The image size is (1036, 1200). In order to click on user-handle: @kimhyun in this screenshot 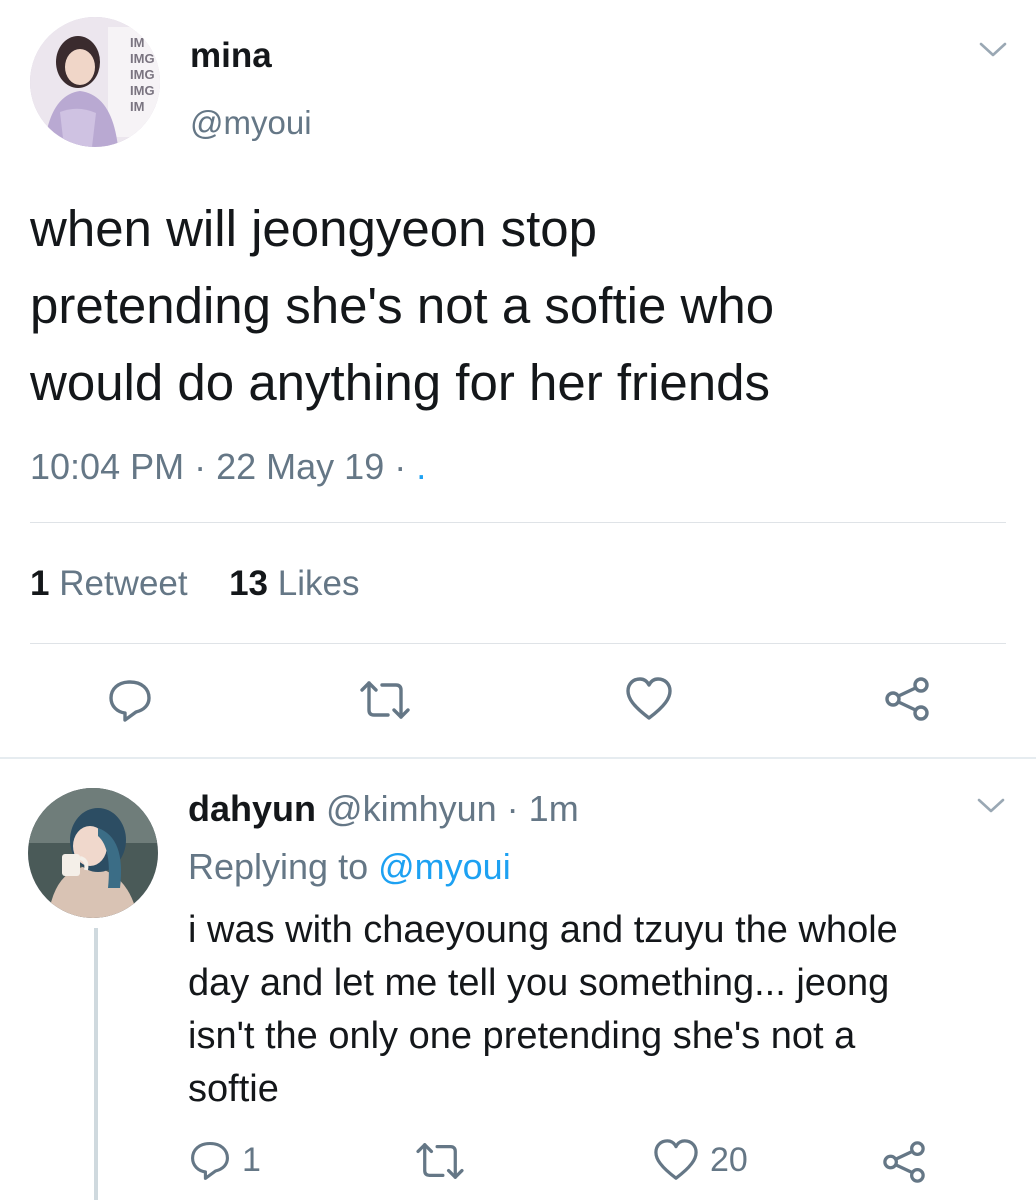, I will do `click(411, 808)`.